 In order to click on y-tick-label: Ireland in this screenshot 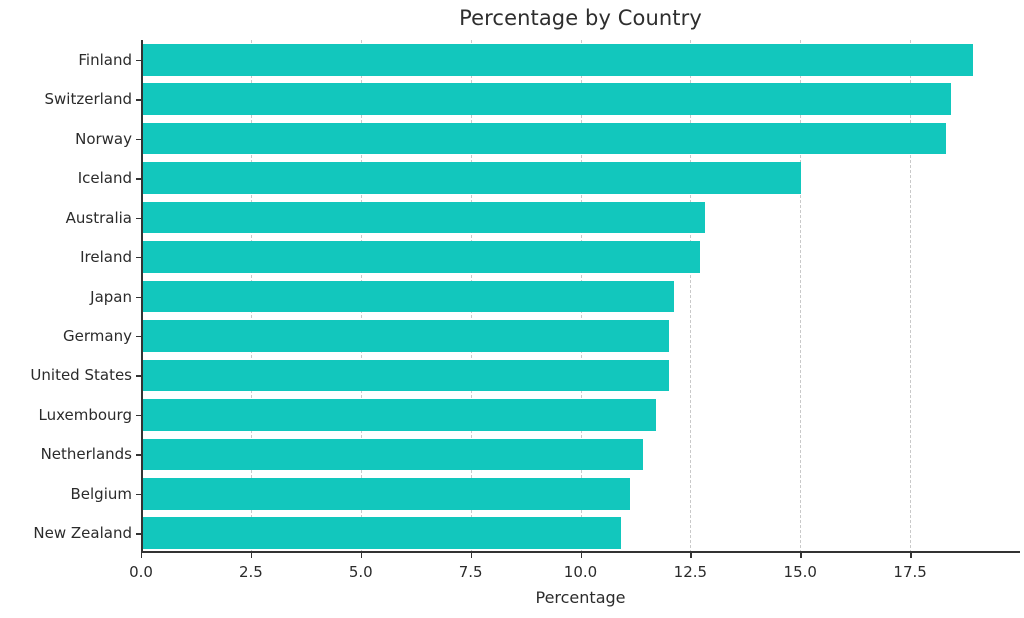, I will do `click(106, 257)`.